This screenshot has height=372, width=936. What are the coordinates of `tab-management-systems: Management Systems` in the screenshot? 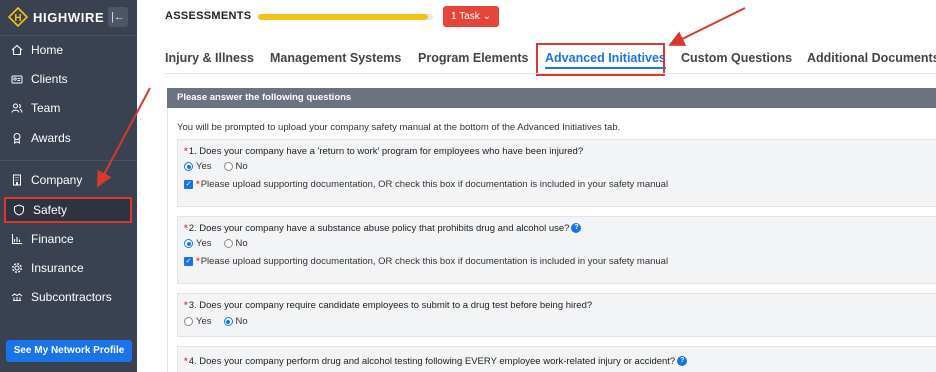 It's located at (335, 58).